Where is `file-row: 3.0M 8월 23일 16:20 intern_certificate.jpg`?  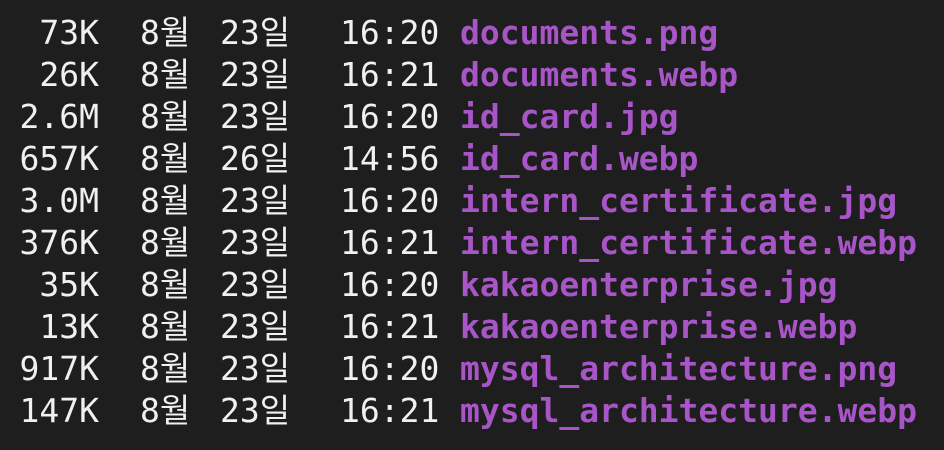
file-row: 3.0M 8월 23일 16:20 intern_certificate.jpg is located at coordinates (472, 201).